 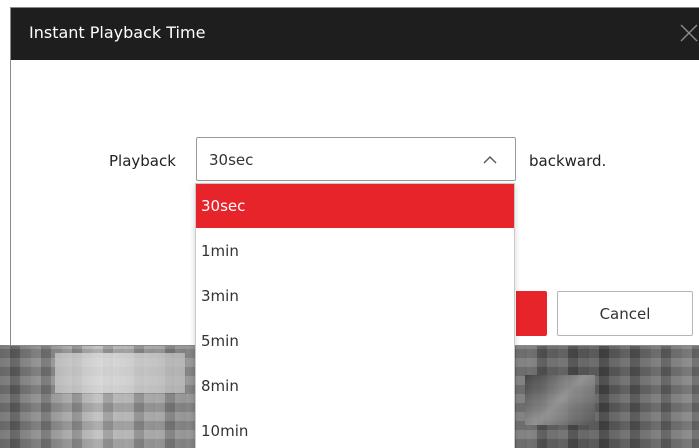 I want to click on dropdown-option-1min: 1min, so click(x=355, y=251).